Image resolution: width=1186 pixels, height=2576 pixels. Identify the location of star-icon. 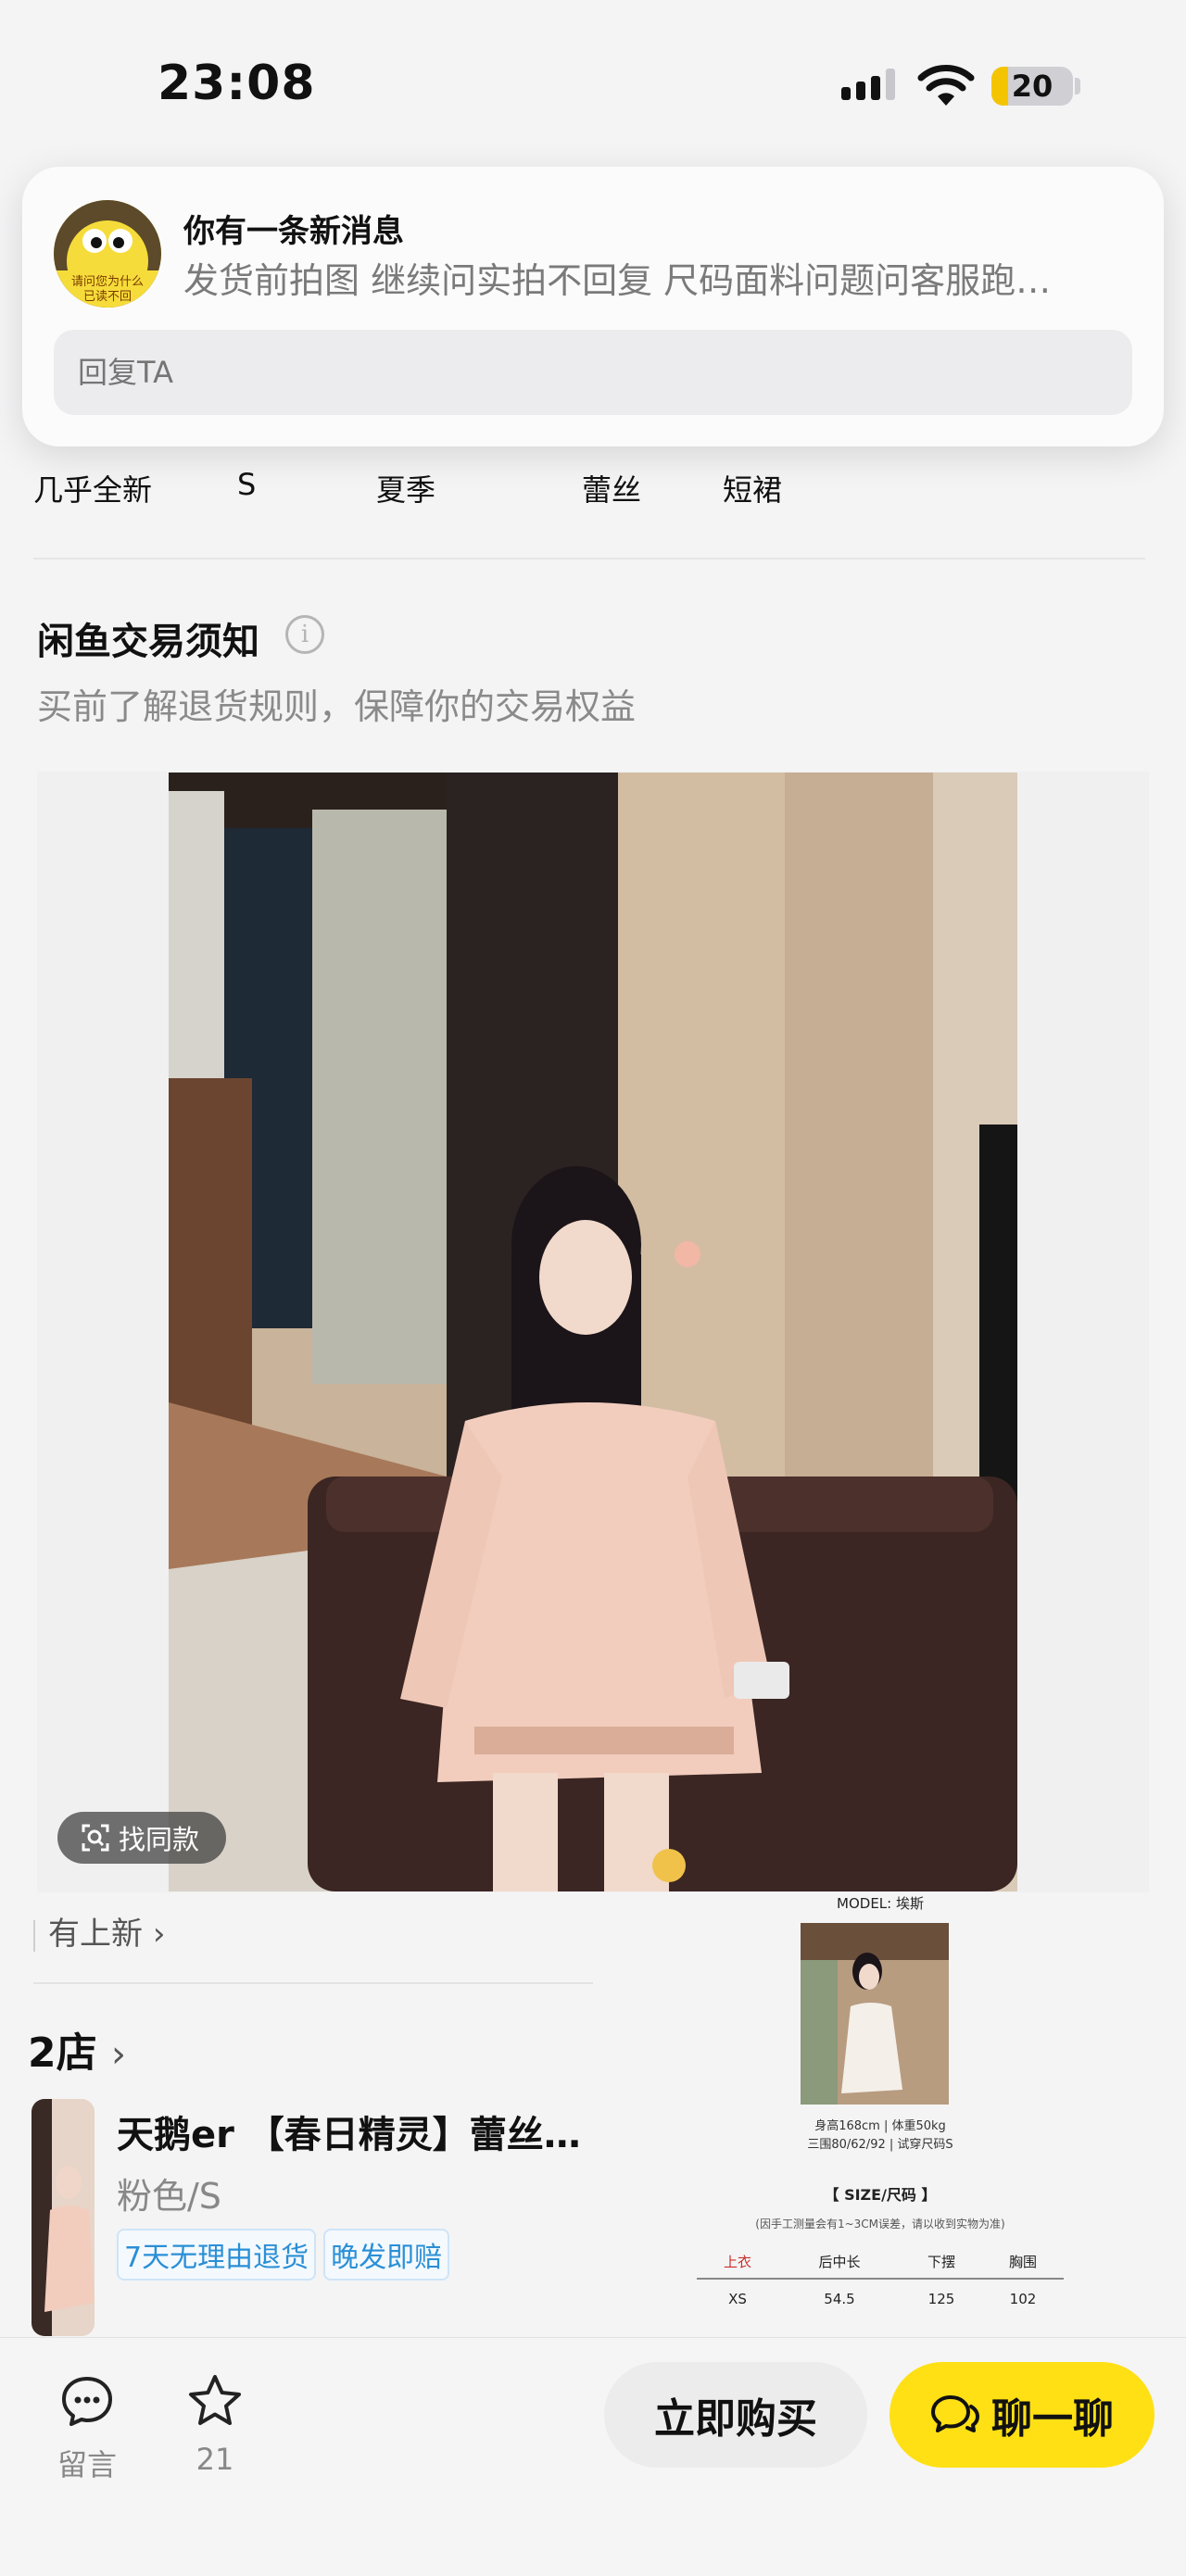
(215, 2400).